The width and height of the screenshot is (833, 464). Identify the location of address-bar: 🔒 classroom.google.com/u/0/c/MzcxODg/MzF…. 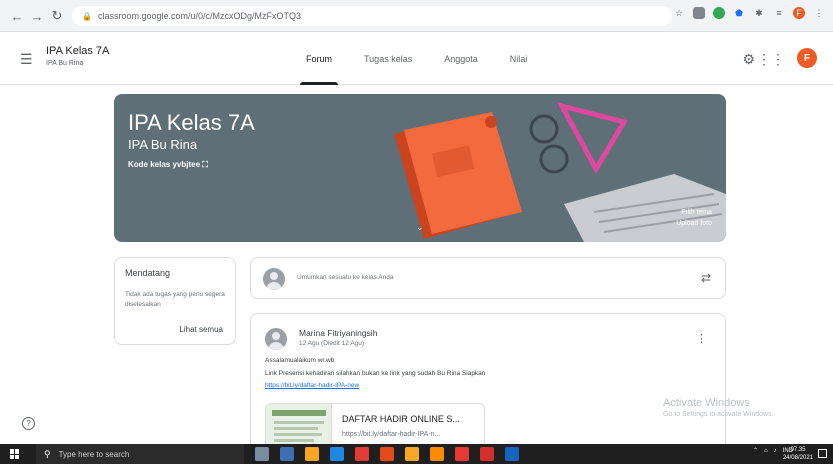
(372, 16).